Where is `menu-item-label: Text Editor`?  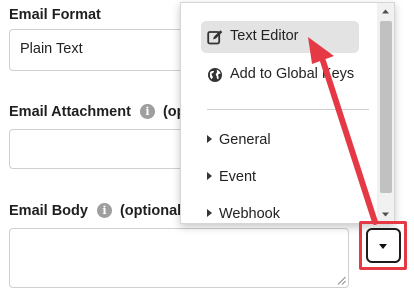 menu-item-label: Text Editor is located at coordinates (264, 36).